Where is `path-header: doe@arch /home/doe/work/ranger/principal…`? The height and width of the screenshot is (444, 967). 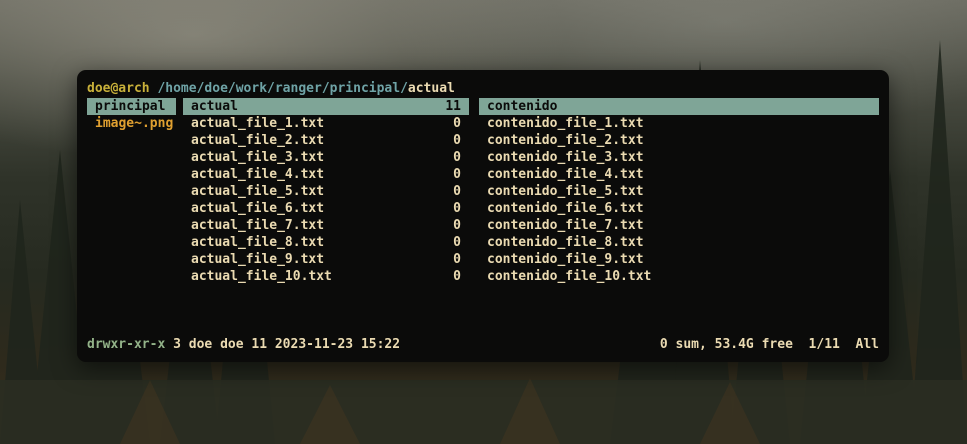 path-header: doe@arch /home/doe/work/ranger/principal… is located at coordinates (271, 88).